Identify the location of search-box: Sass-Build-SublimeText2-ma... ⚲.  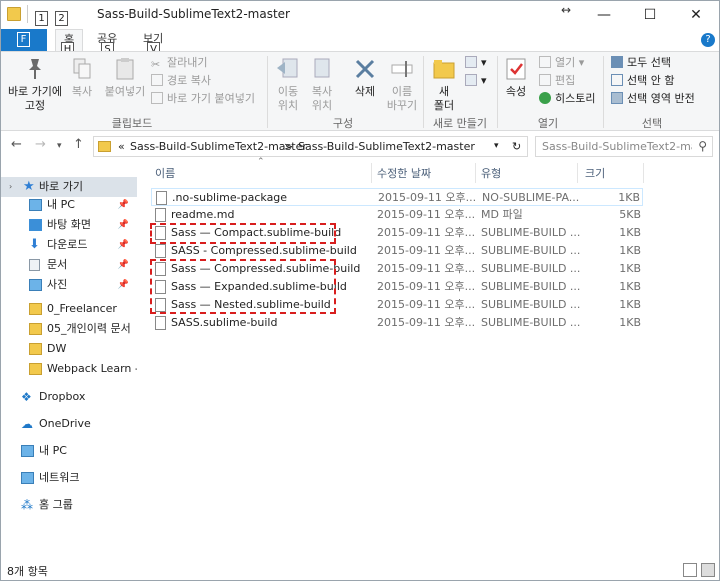
(624, 146).